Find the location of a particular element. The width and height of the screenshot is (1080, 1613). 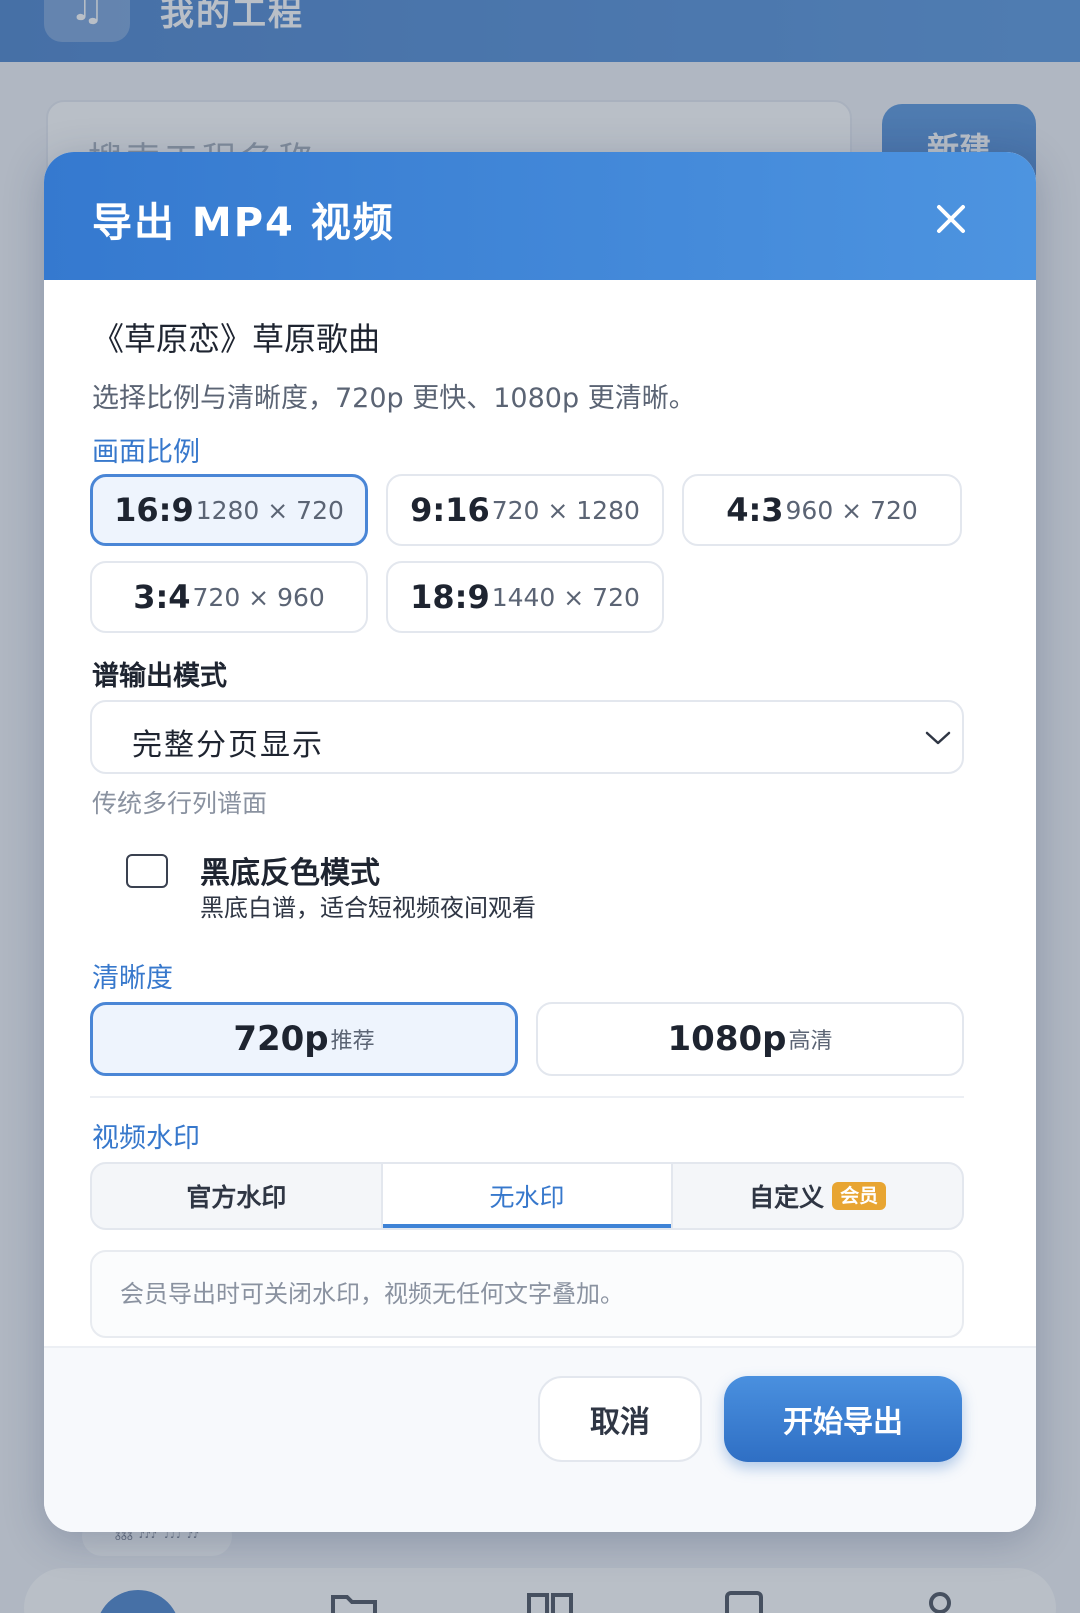

close-button is located at coordinates (951, 219).